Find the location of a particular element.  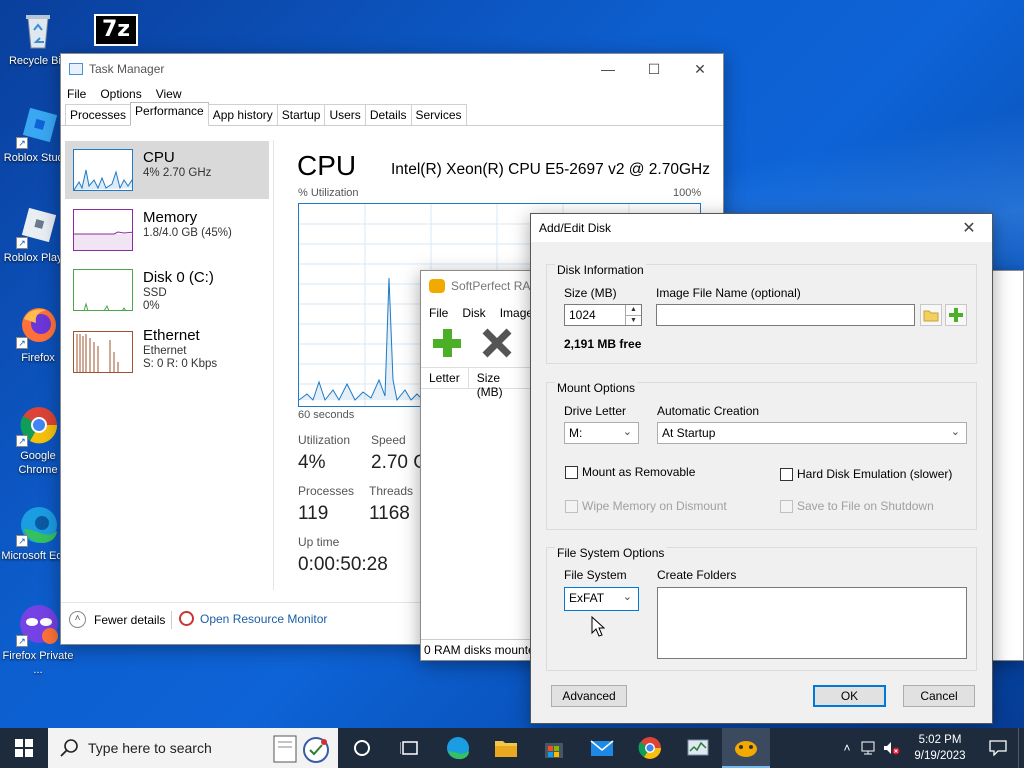

minimize-button: — is located at coordinates (608, 69).